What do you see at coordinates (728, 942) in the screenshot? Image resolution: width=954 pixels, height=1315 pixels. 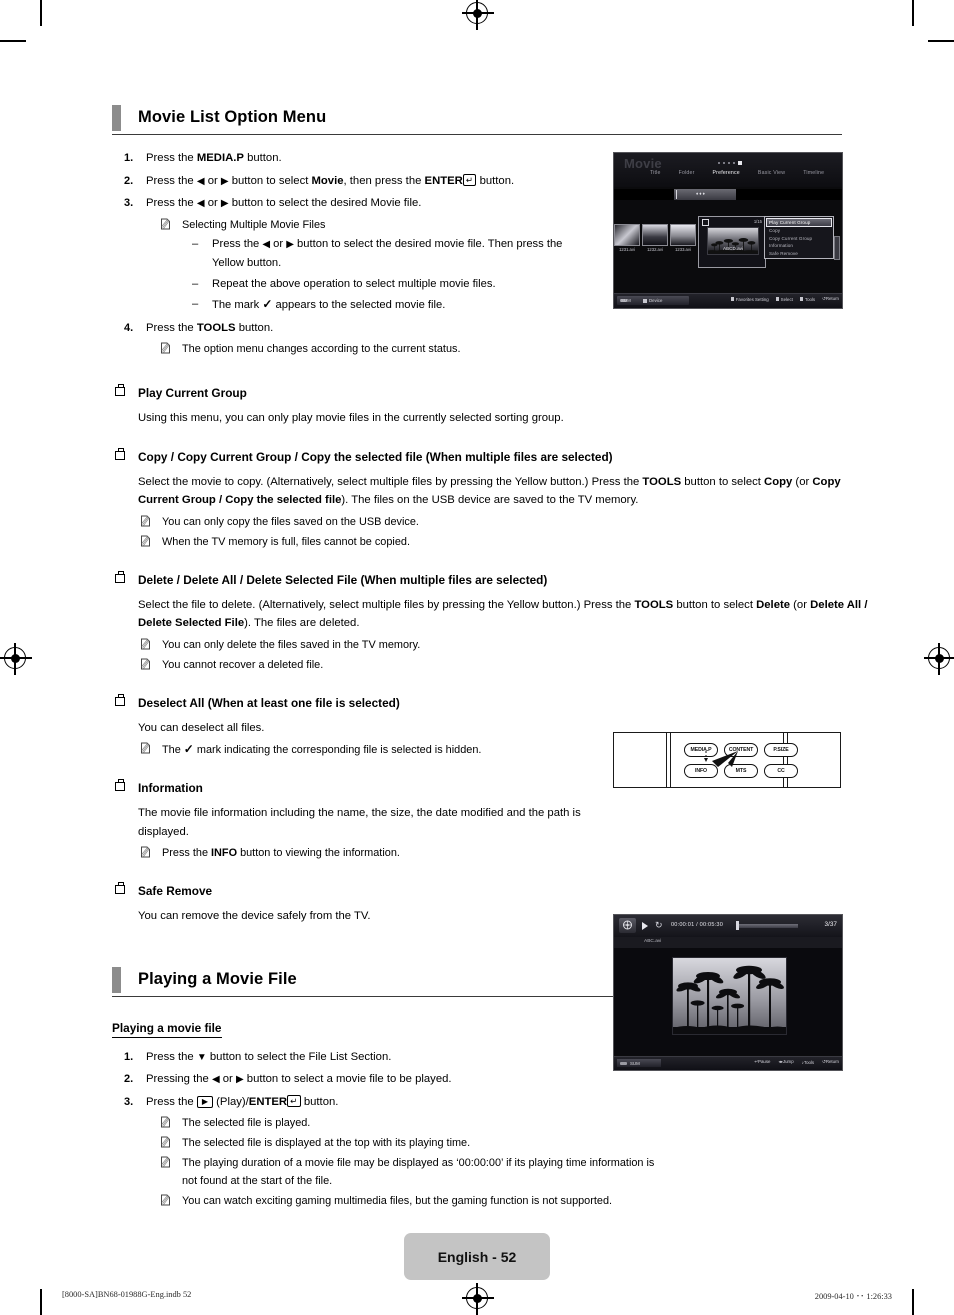 I see `player-file-name-bar: ABC.avi` at bounding box center [728, 942].